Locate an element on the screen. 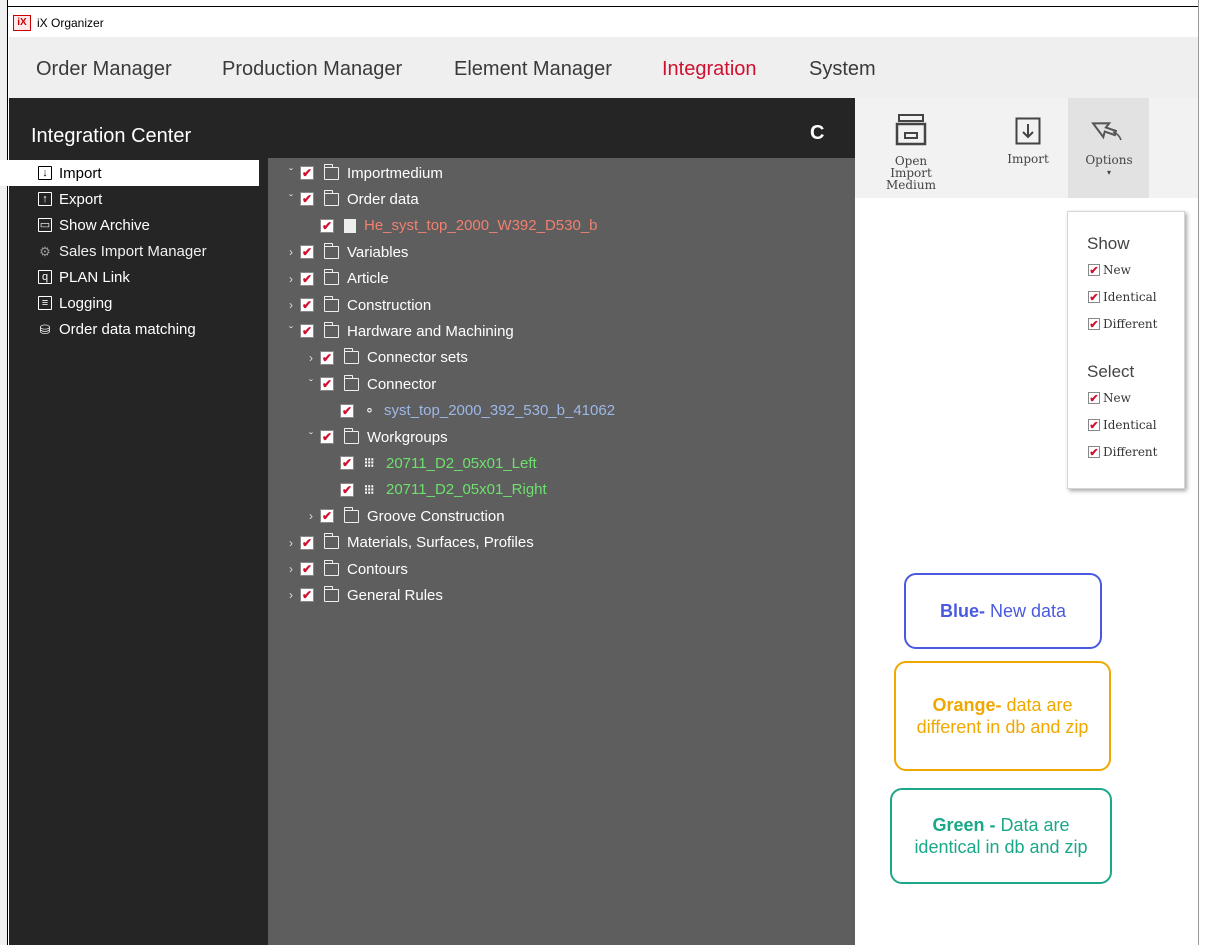  tree-row: › ✔ Contours is located at coordinates (346, 569).